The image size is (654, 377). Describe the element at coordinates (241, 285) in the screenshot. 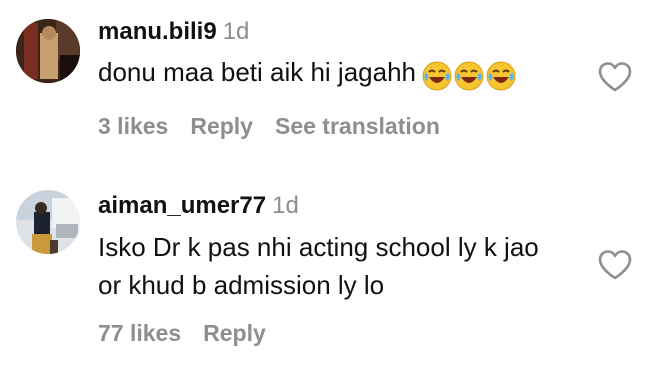

I see `comment-body-line-2: or khud b admission ly lo` at that location.